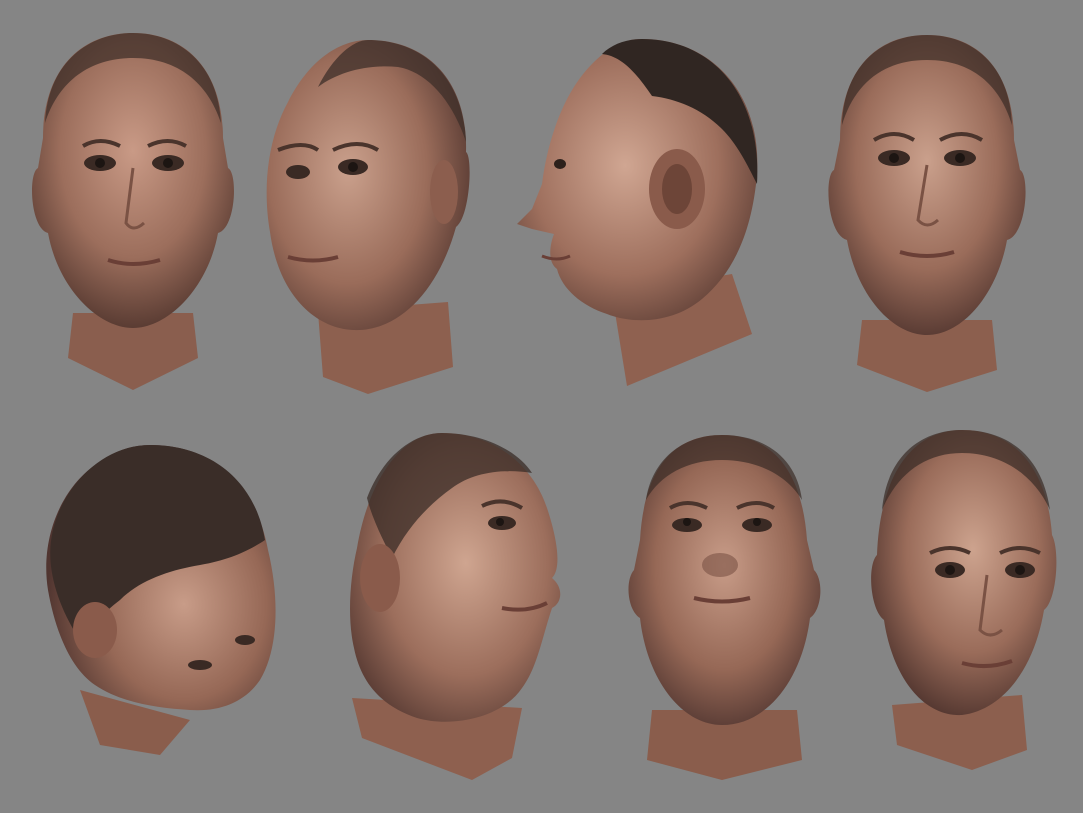  I want to click on head-front-slight-illustration, so click(927, 213).